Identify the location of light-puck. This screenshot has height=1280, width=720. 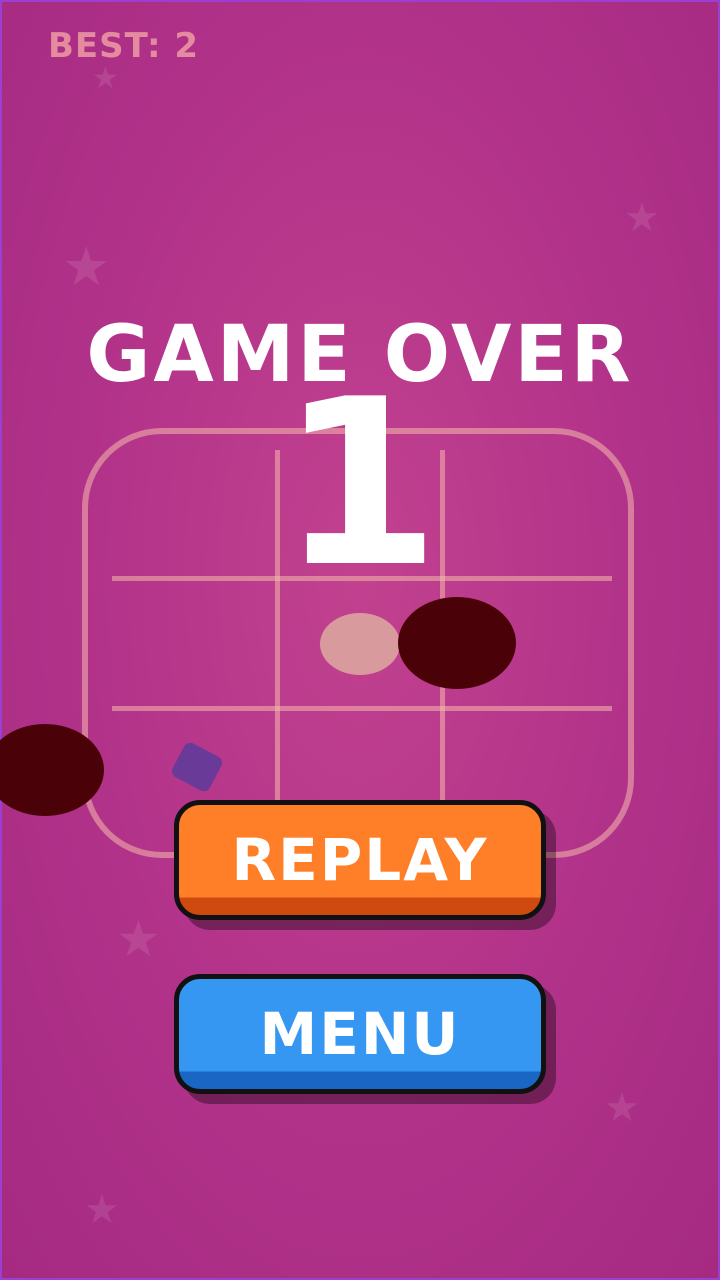
(360, 644).